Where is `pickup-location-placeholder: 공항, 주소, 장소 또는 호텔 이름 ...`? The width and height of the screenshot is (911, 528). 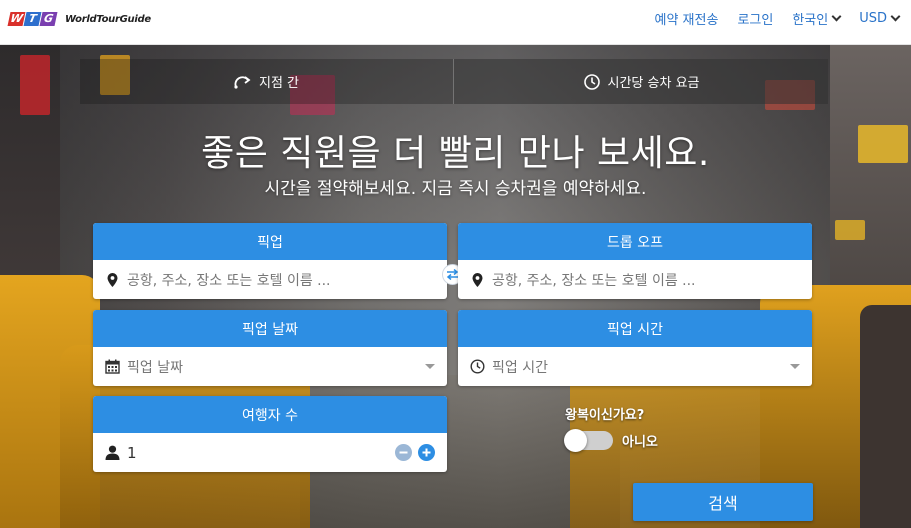
pickup-location-placeholder: 공항, 주소, 장소 또는 호텔 이름 ... is located at coordinates (229, 280).